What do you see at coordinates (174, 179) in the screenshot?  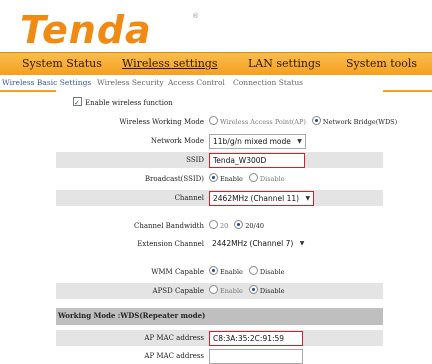 I see `broadcast-label: Broadcast(SSID)` at bounding box center [174, 179].